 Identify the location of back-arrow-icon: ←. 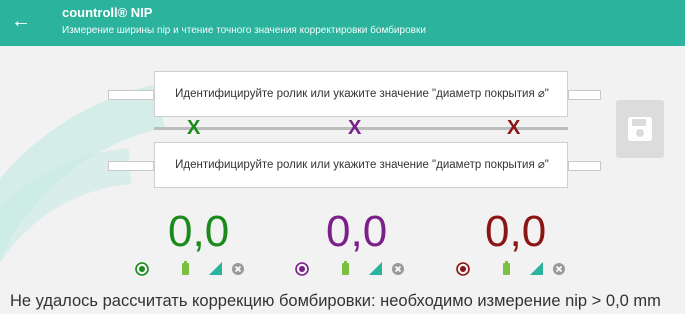
(21, 21).